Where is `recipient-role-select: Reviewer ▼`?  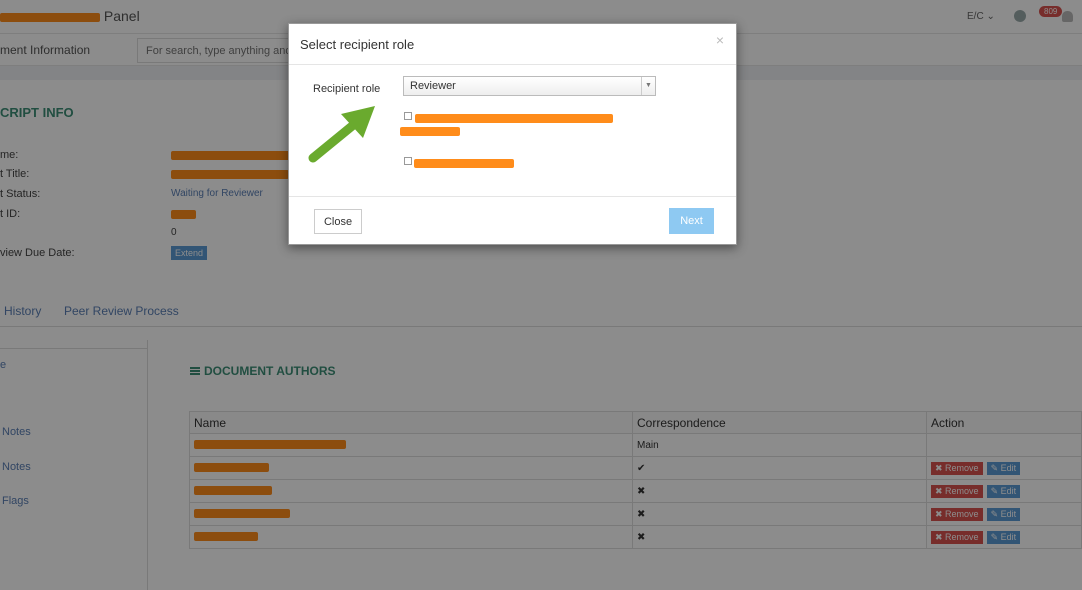 recipient-role-select: Reviewer ▼ is located at coordinates (529, 86).